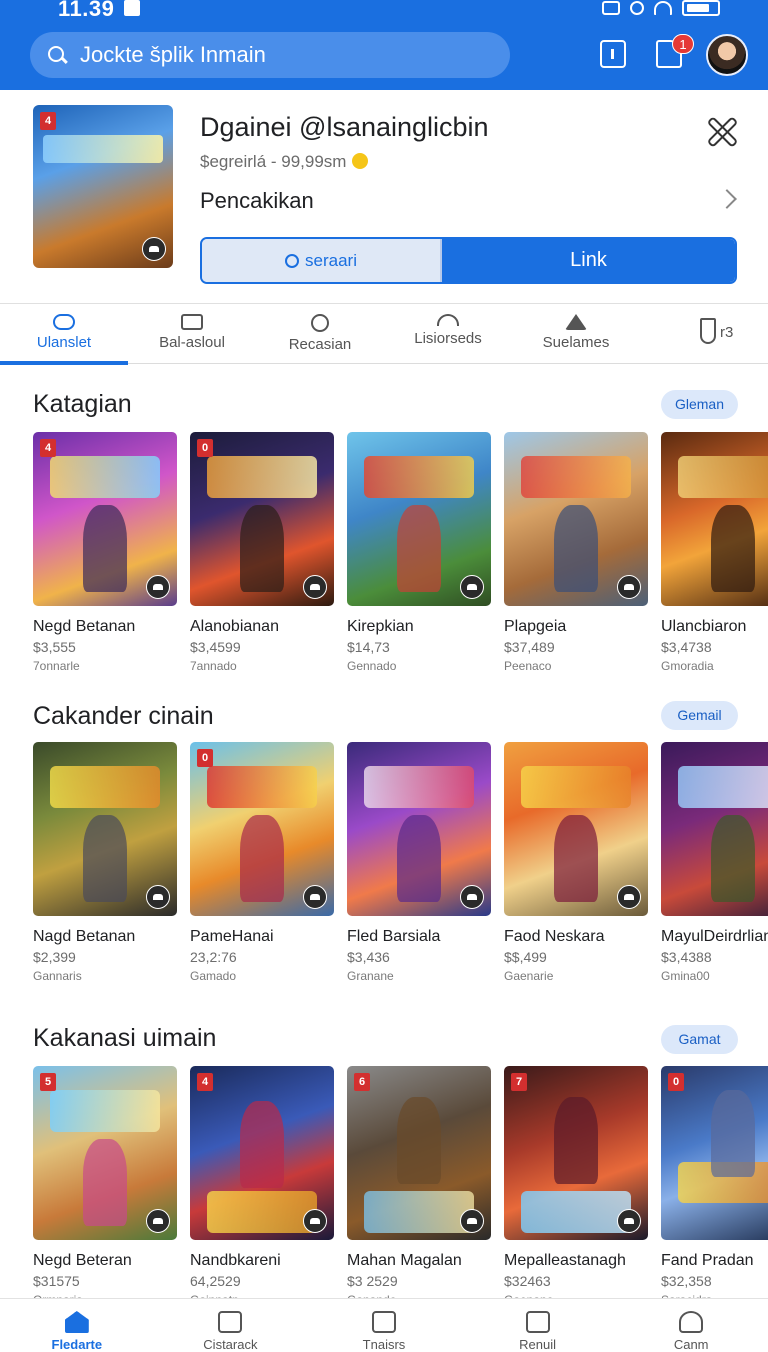 The width and height of the screenshot is (768, 1352). I want to click on game-card: MayulDeirdrlianl $3,4388 Gmina00, so click(714, 862).